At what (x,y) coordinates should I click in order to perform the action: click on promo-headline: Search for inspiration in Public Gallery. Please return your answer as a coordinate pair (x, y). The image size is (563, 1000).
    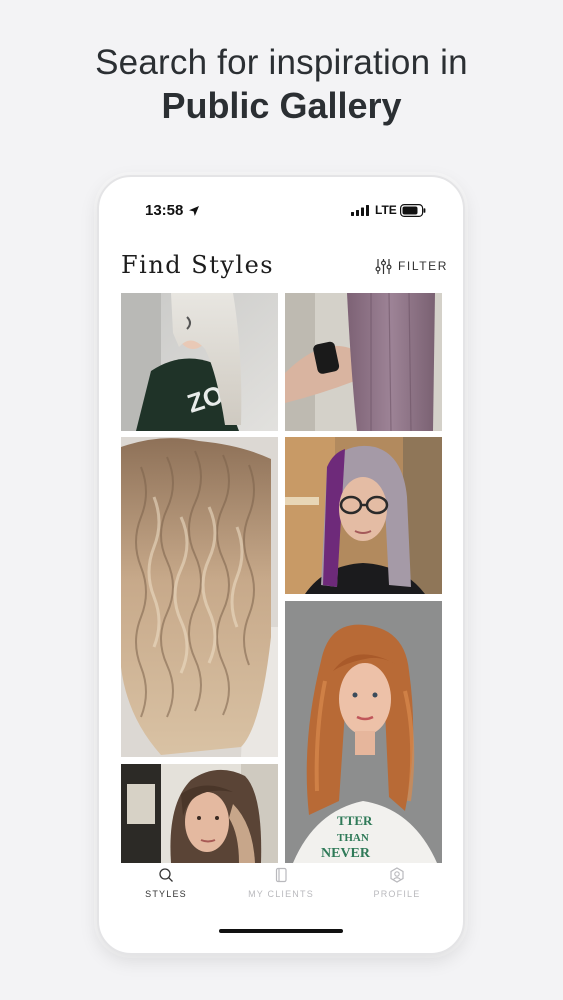
    Looking at the image, I should click on (281, 85).